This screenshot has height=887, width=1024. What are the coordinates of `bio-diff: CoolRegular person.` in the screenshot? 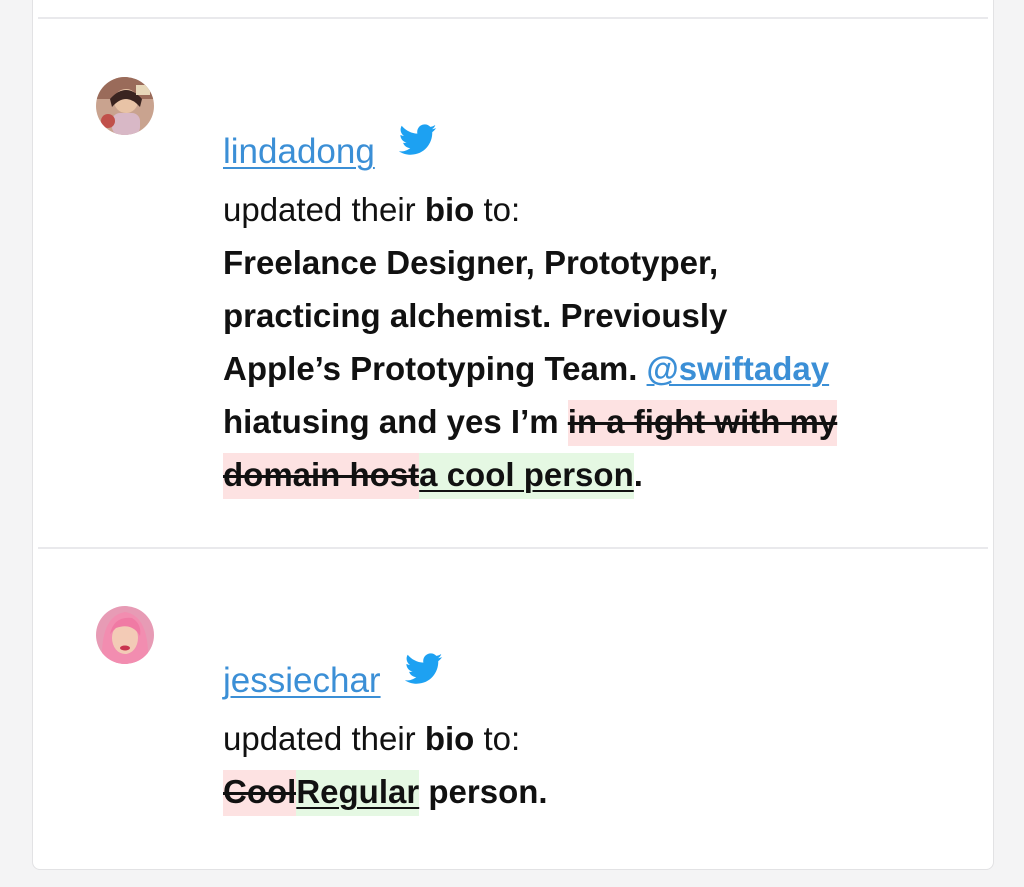 It's located at (588, 791).